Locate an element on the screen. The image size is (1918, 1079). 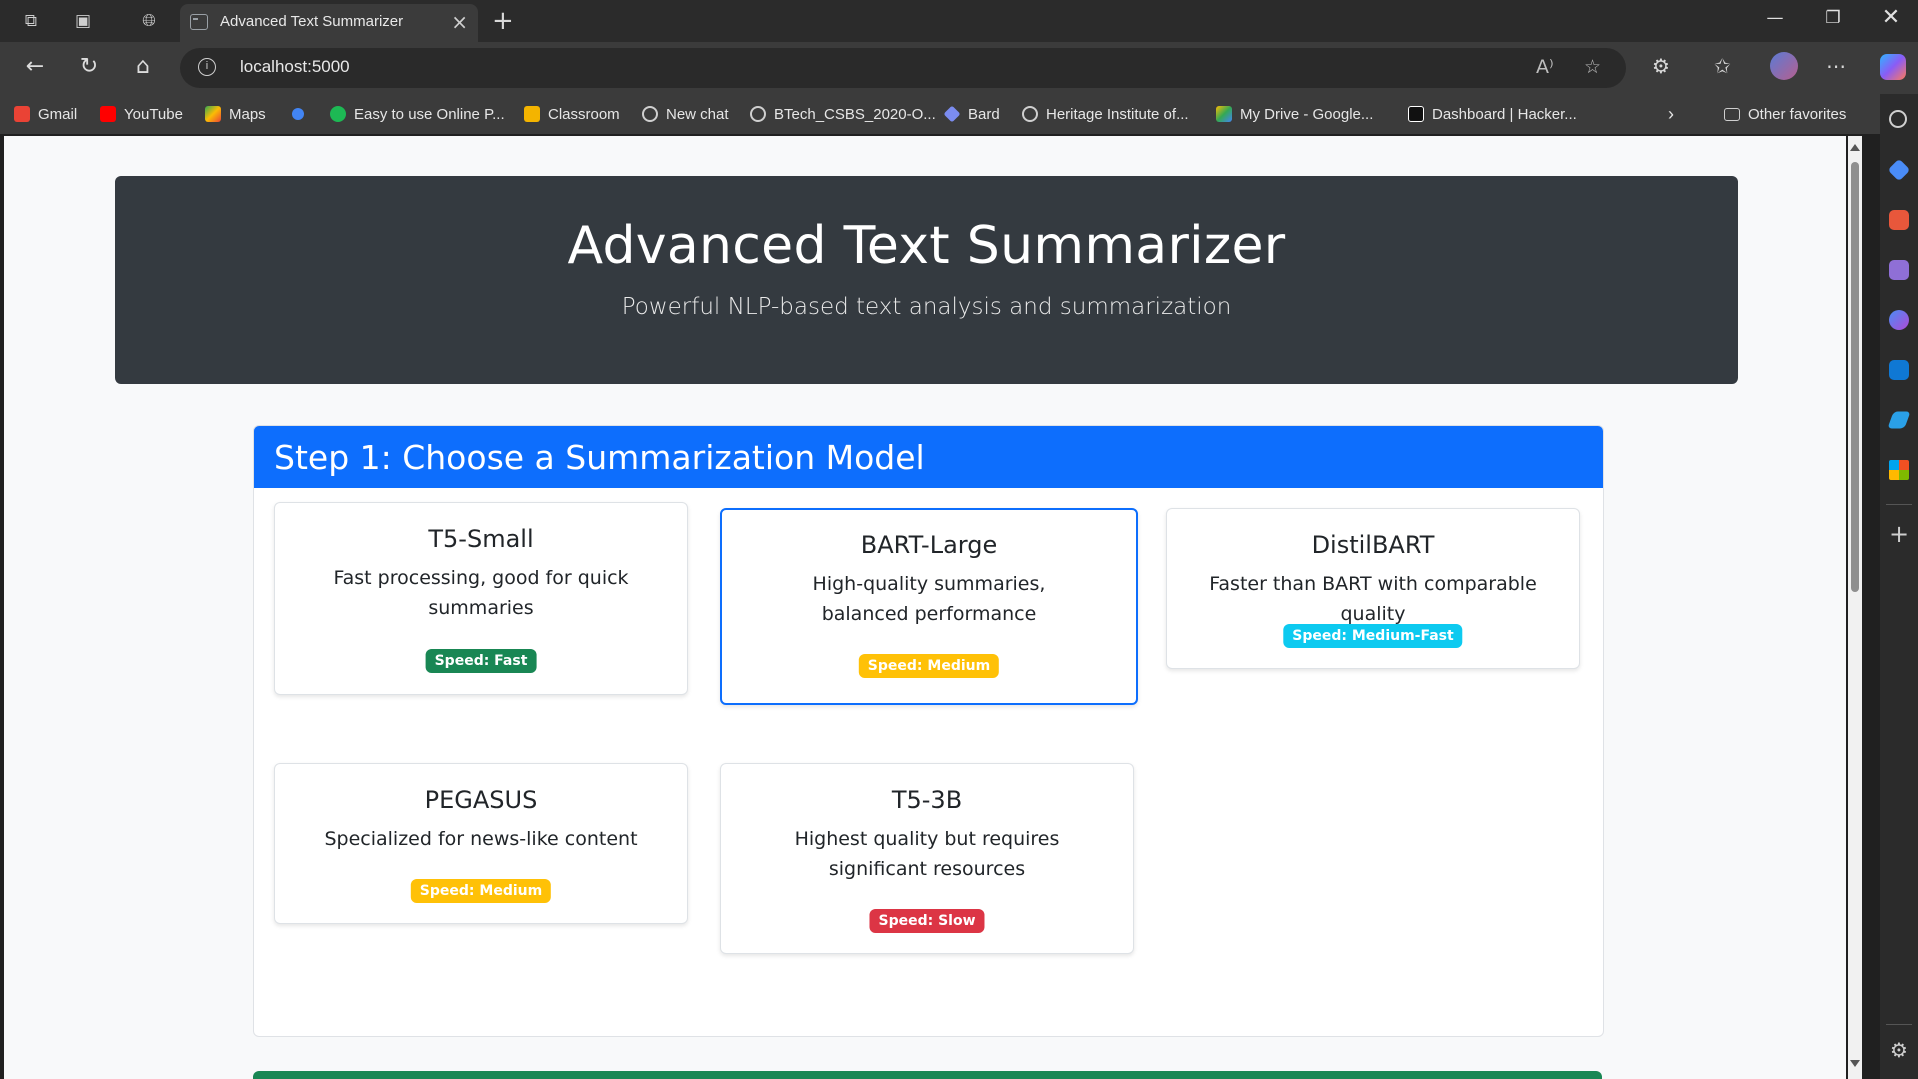
folder-icon is located at coordinates (1732, 114).